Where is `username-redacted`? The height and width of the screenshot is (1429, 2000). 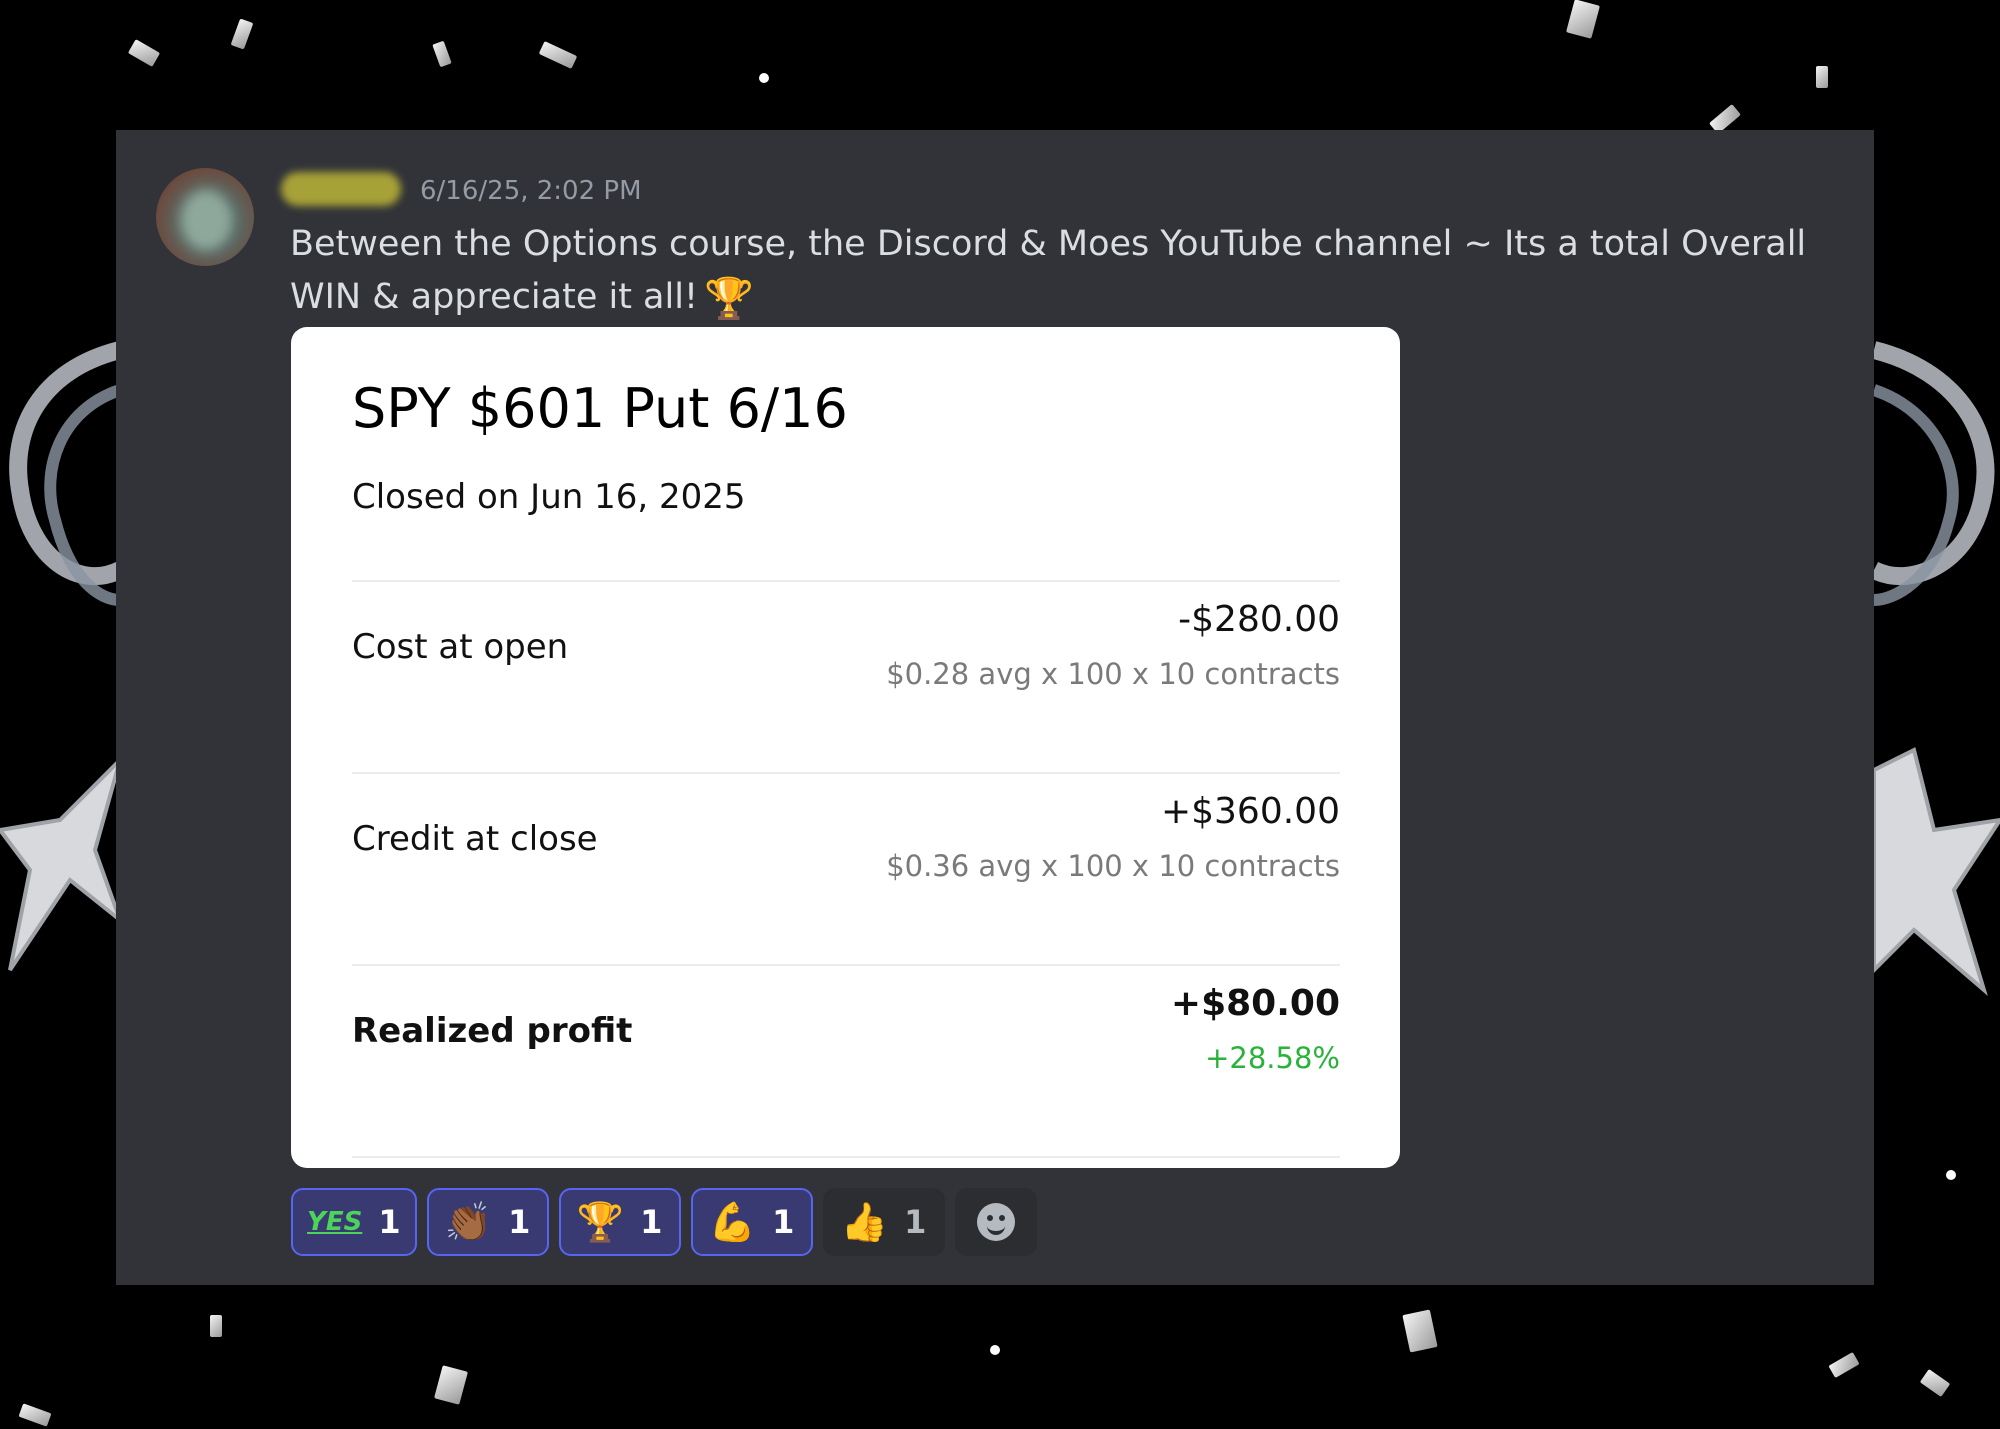
username-redacted is located at coordinates (341, 189).